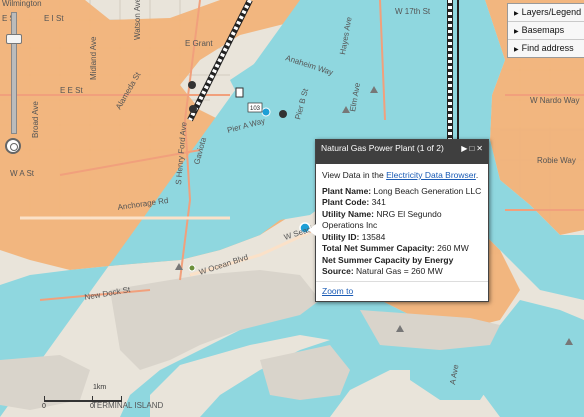 The image size is (584, 417). Describe the element at coordinates (137, 20) in the screenshot. I see `map-label: Watson Ave` at that location.